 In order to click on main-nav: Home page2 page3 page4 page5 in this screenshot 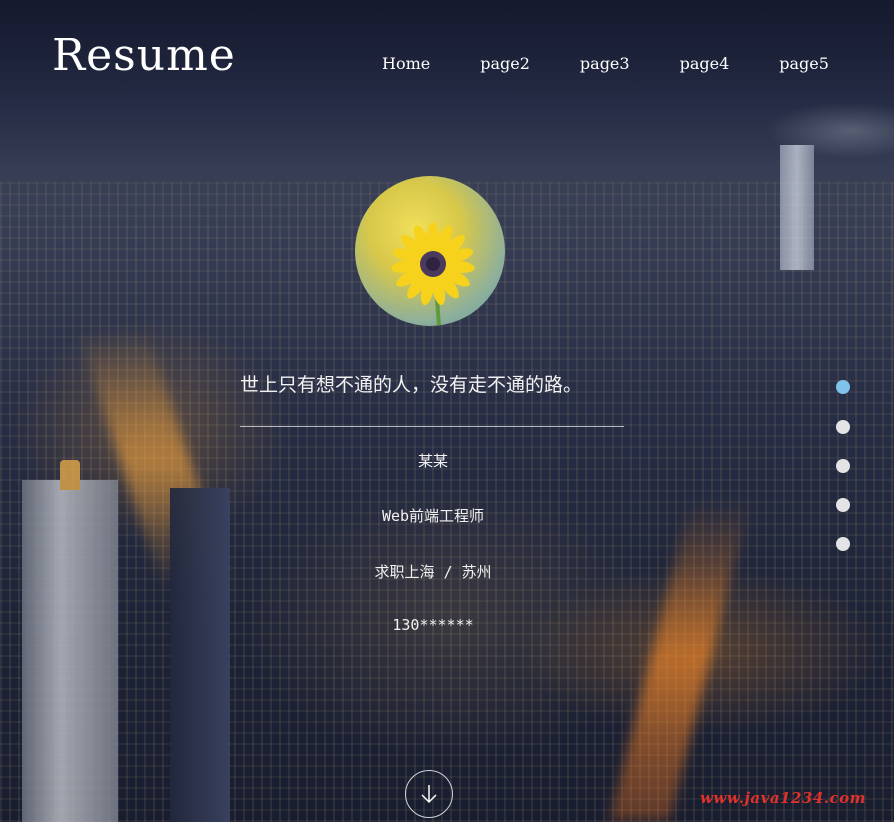, I will do `click(605, 63)`.